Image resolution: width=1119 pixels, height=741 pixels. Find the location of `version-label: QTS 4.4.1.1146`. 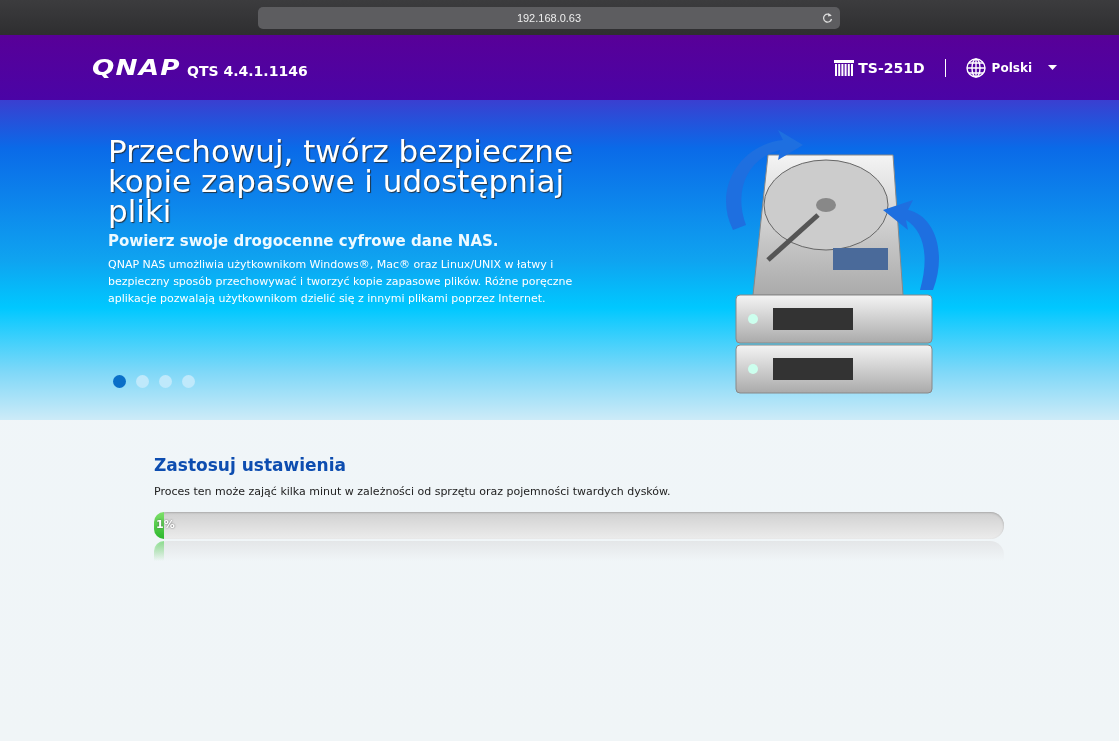

version-label: QTS 4.4.1.1146 is located at coordinates (248, 70).